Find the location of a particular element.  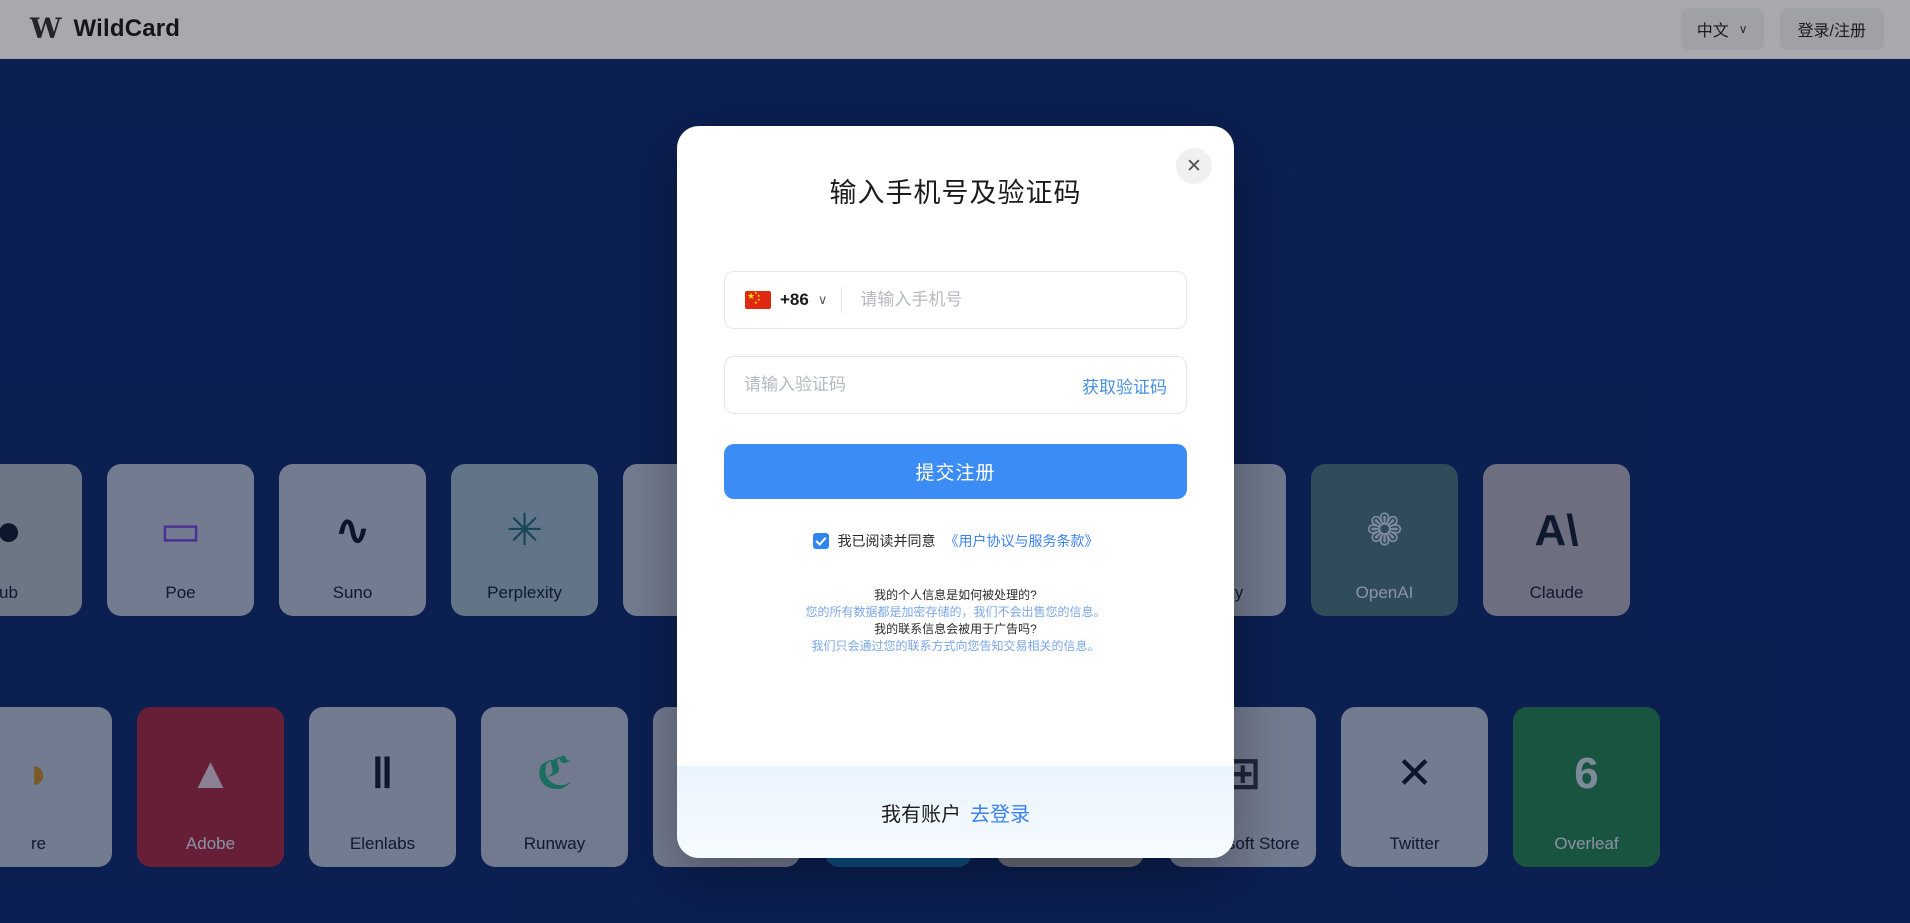

site-header: W WildCard 中文 ∨ 登录/注册 is located at coordinates (955, 29).